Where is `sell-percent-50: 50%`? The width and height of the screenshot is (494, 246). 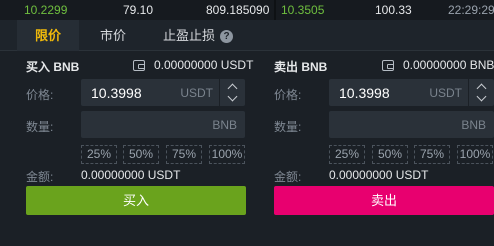 sell-percent-50: 50% is located at coordinates (390, 154).